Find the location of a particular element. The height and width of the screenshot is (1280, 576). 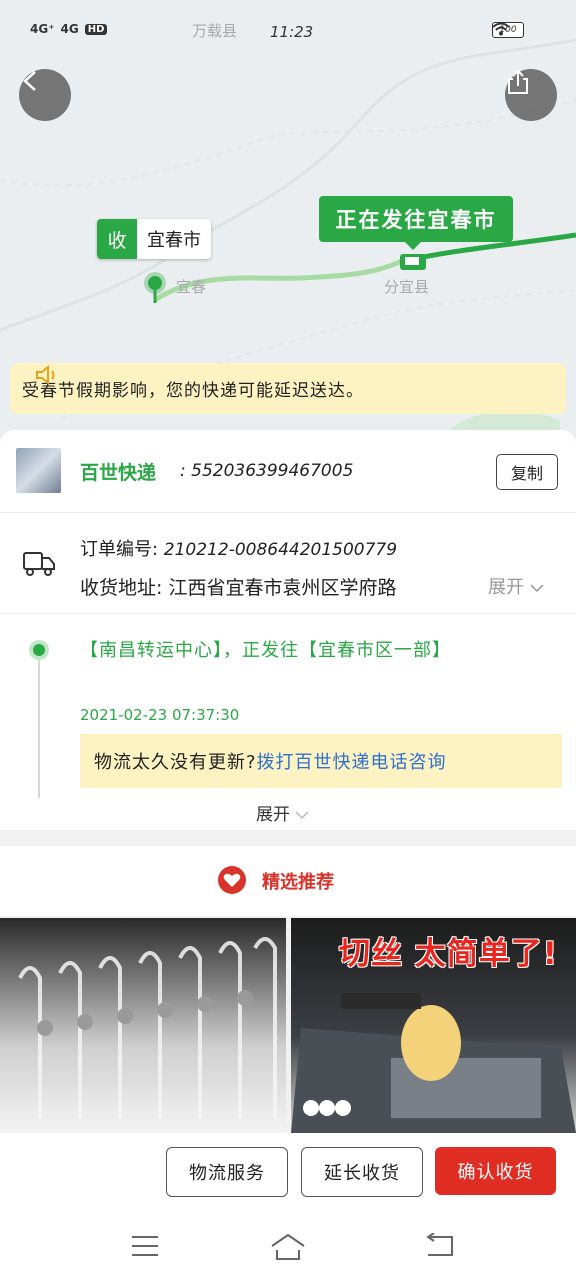

recommend-title: 精选推荐 is located at coordinates (298, 882).